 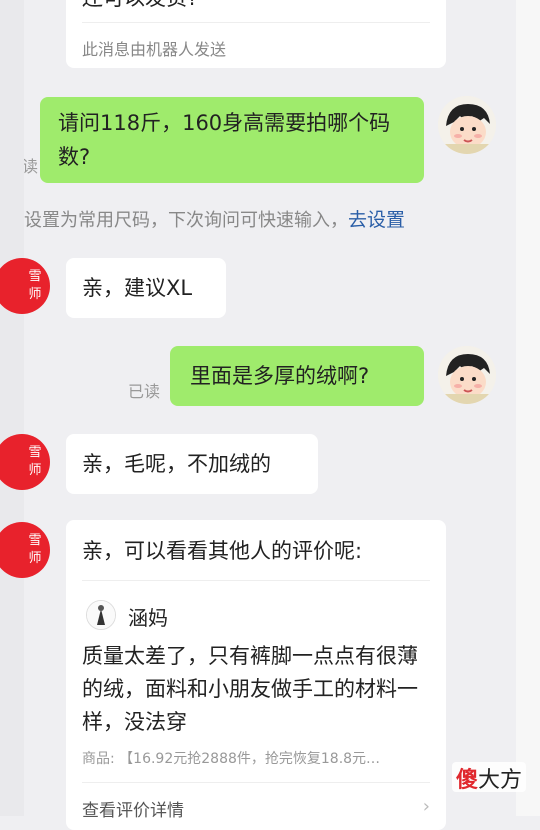 I want to click on shop-reply-bubble: 亲，毛呢，不加绒的, so click(x=192, y=464).